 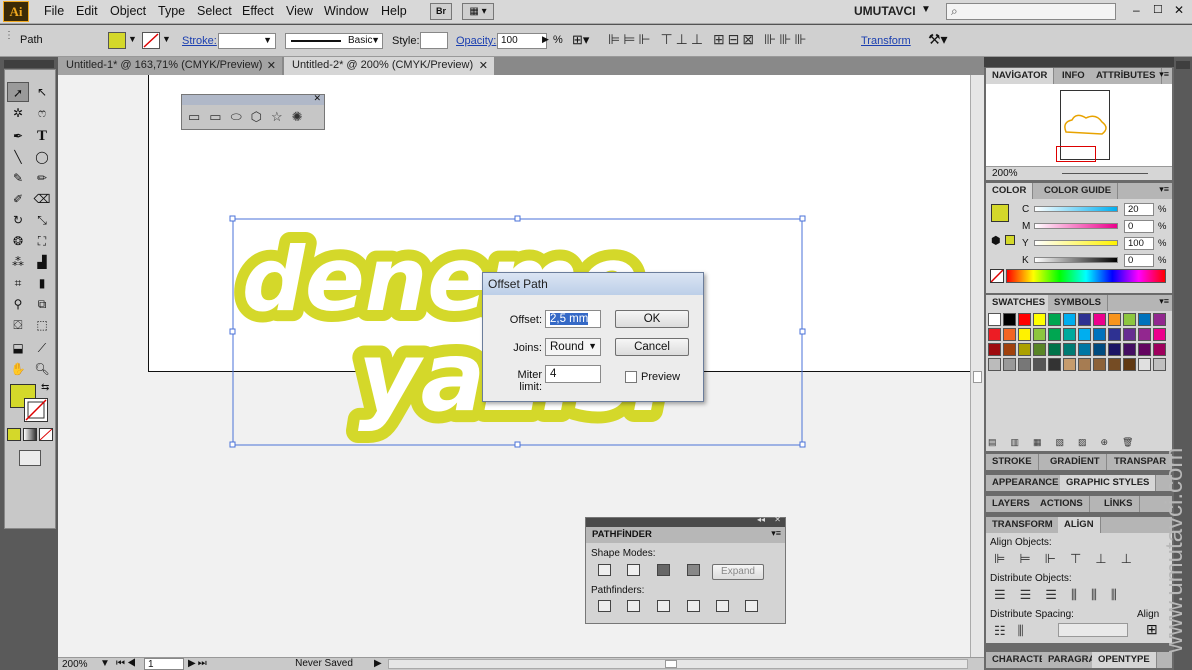 What do you see at coordinates (886, 41) in the screenshot?
I see `transform-link: Transform` at bounding box center [886, 41].